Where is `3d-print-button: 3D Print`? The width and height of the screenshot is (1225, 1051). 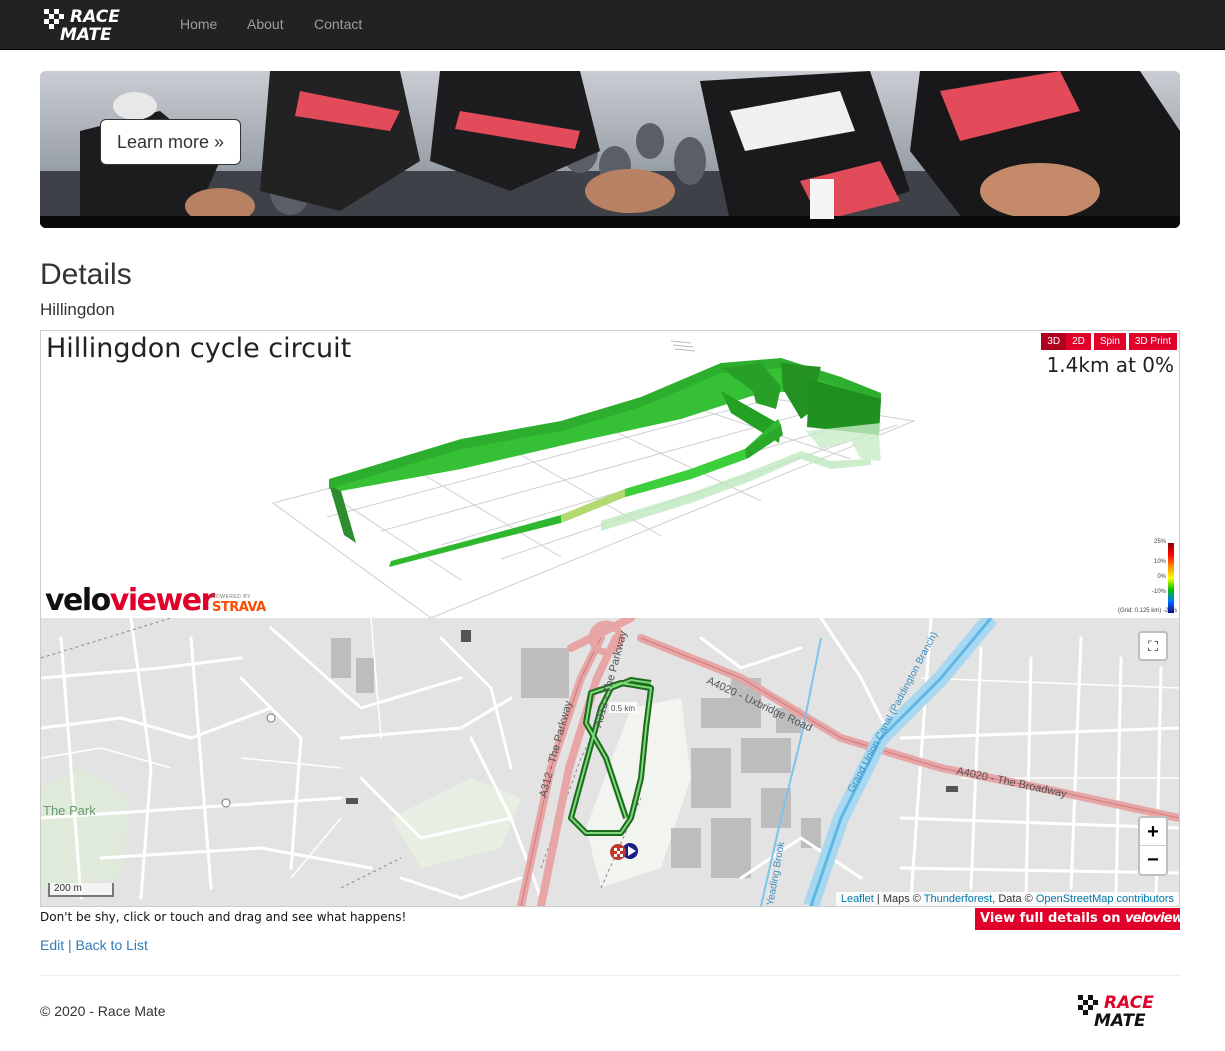
3d-print-button: 3D Print is located at coordinates (1152, 341).